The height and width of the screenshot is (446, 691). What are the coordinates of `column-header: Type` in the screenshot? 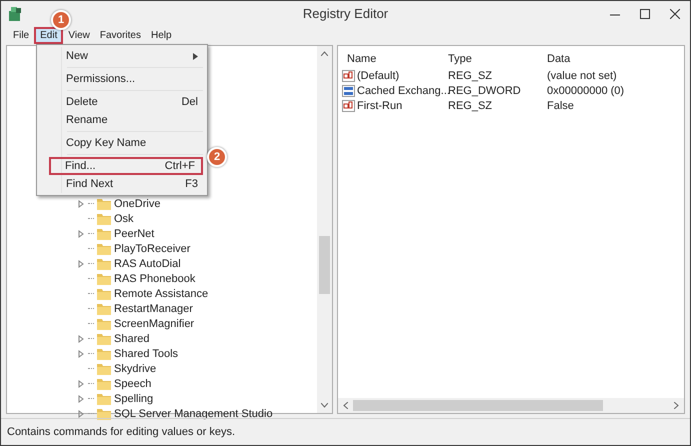 It's located at (492, 59).